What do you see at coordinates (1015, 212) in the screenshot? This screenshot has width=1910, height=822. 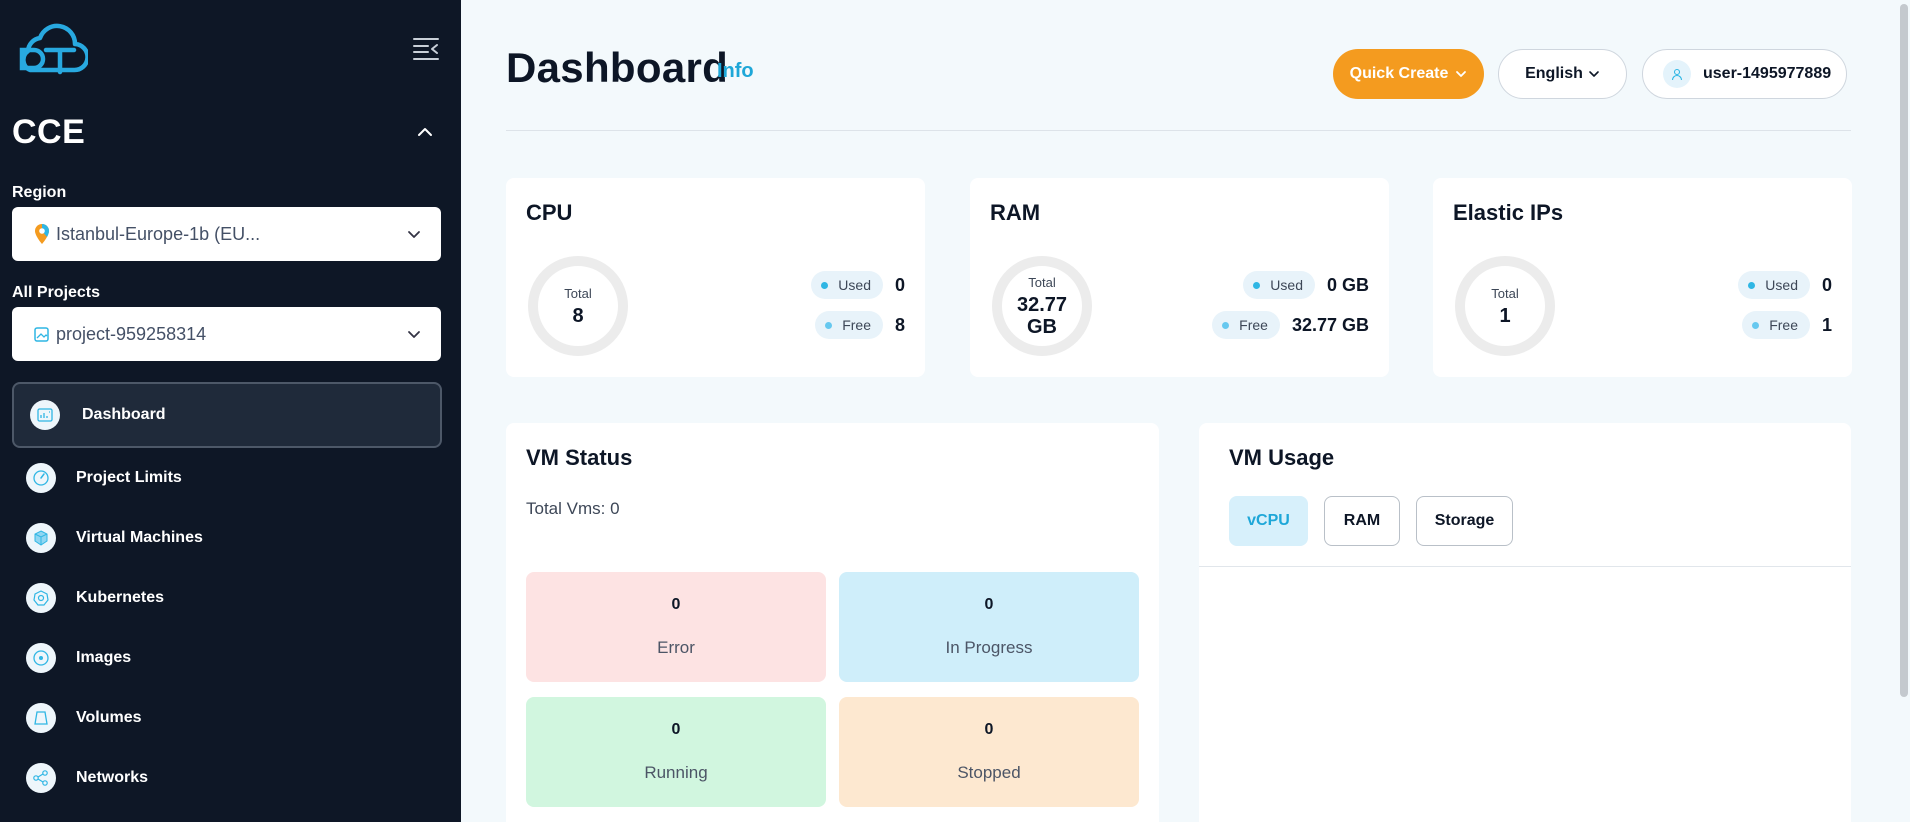 I see `card-title: RAM` at bounding box center [1015, 212].